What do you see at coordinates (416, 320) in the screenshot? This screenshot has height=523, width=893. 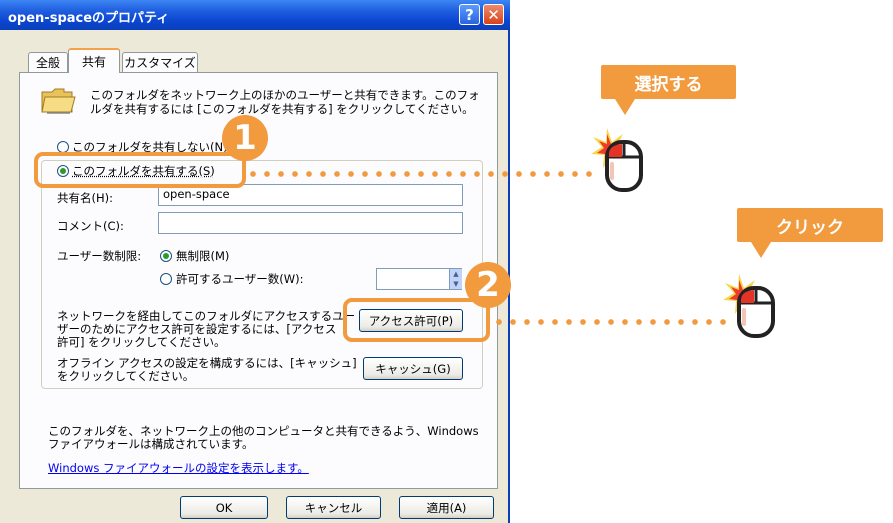 I see `permissions-button-highlight` at bounding box center [416, 320].